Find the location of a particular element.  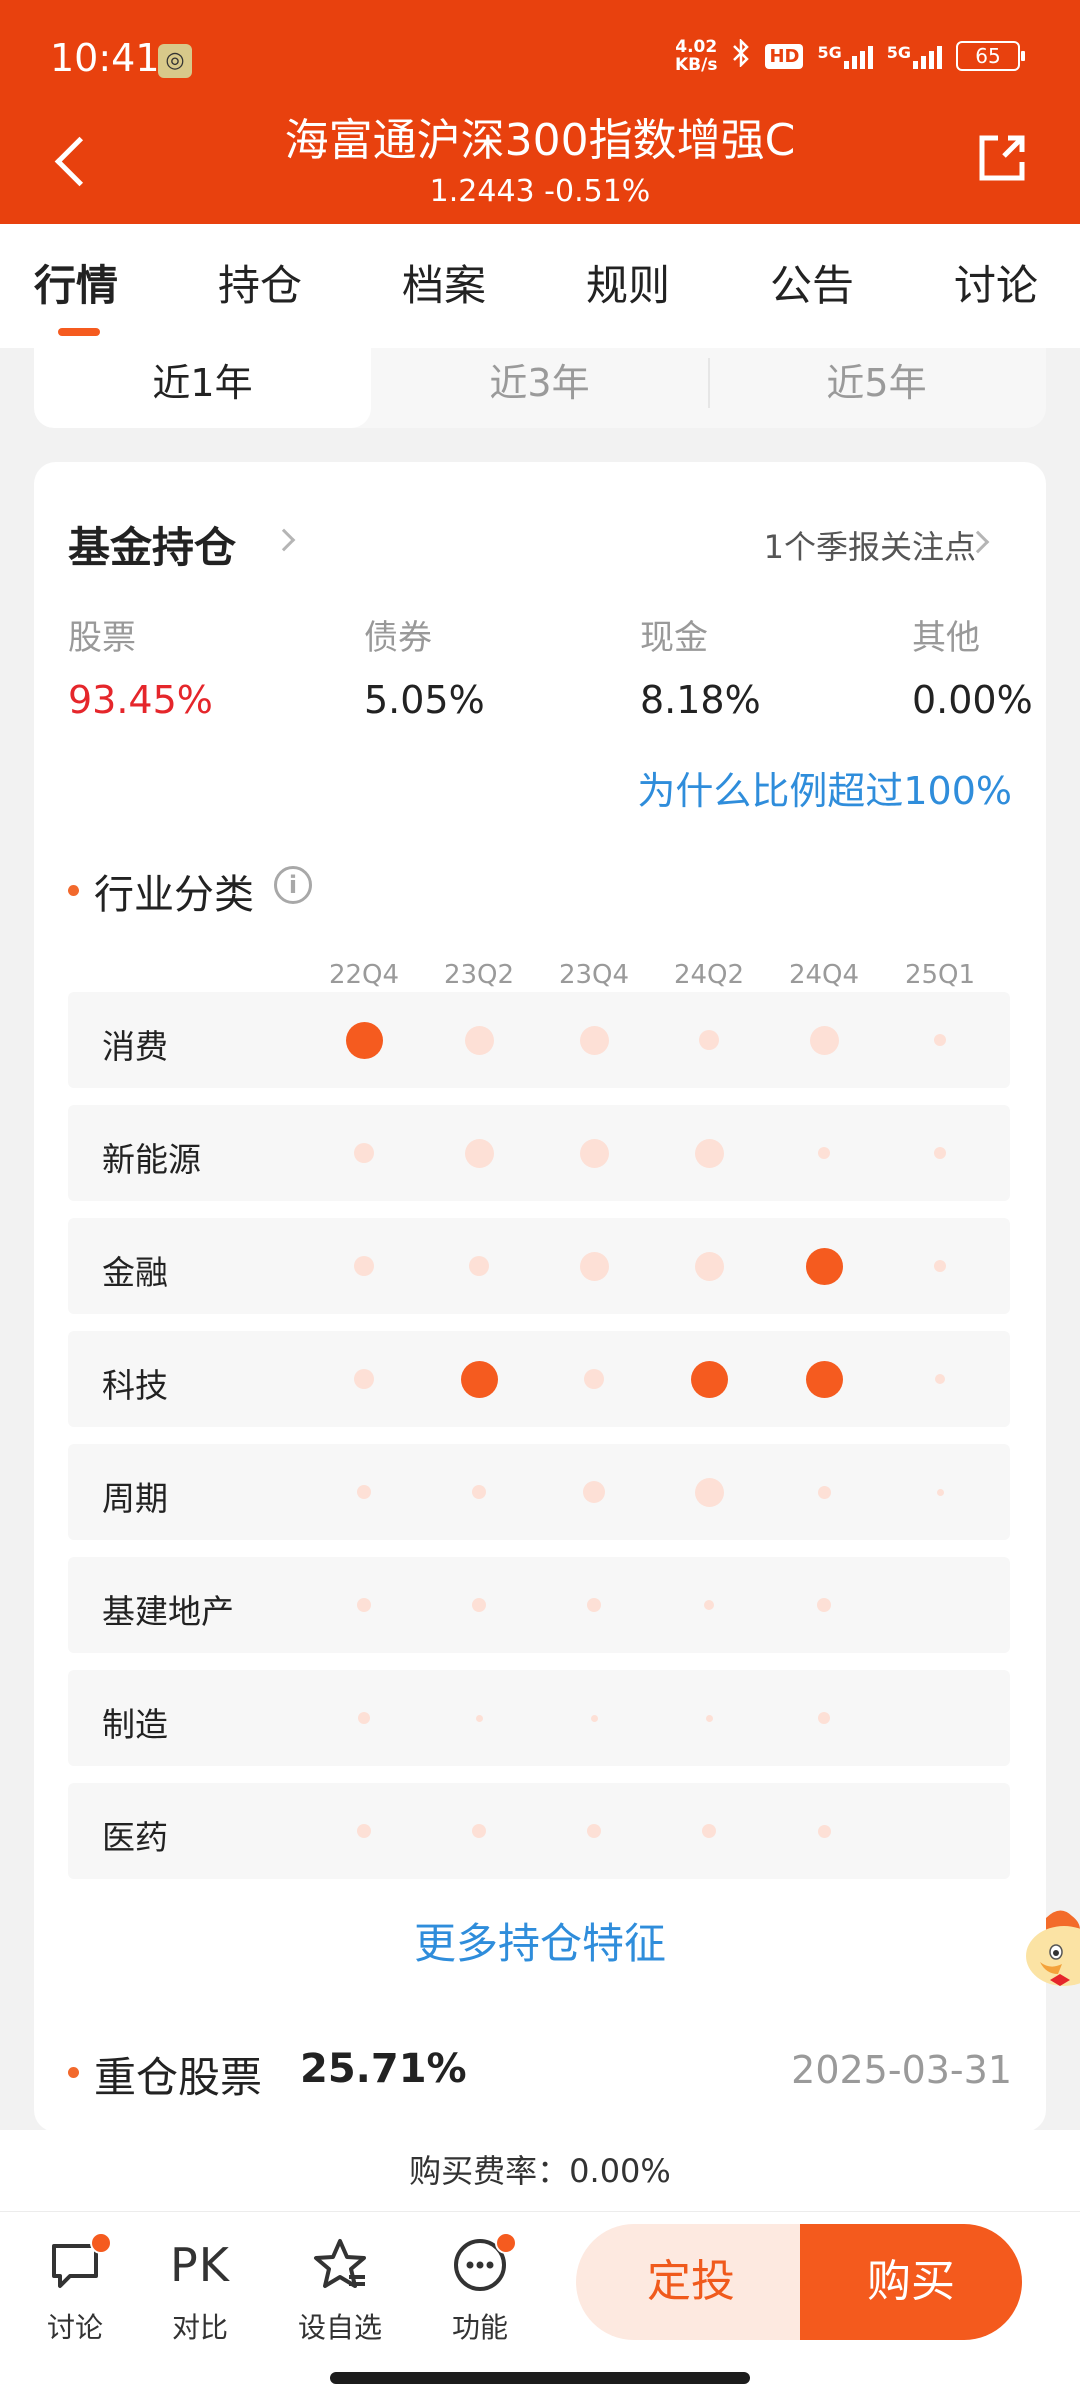

add-watchlist-button: 设自选 is located at coordinates (340, 2288).